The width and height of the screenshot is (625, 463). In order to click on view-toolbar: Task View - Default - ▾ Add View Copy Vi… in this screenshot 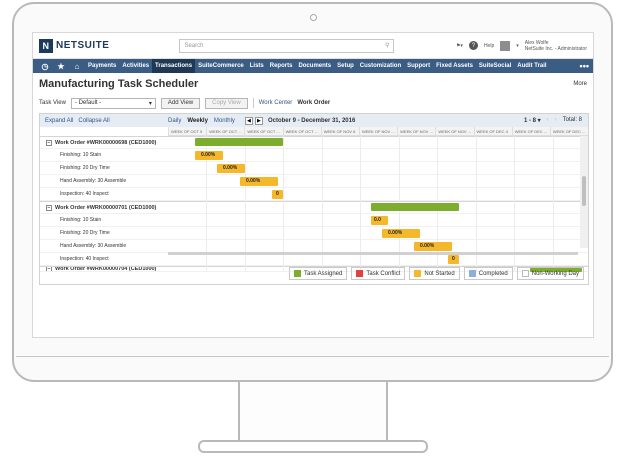, I will do `click(313, 103)`.